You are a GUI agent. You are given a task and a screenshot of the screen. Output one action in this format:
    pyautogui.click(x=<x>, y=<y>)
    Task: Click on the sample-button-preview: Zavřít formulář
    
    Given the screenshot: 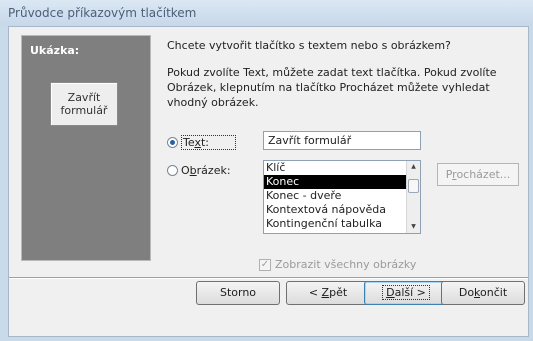 What is the action you would take?
    pyautogui.click(x=84, y=104)
    